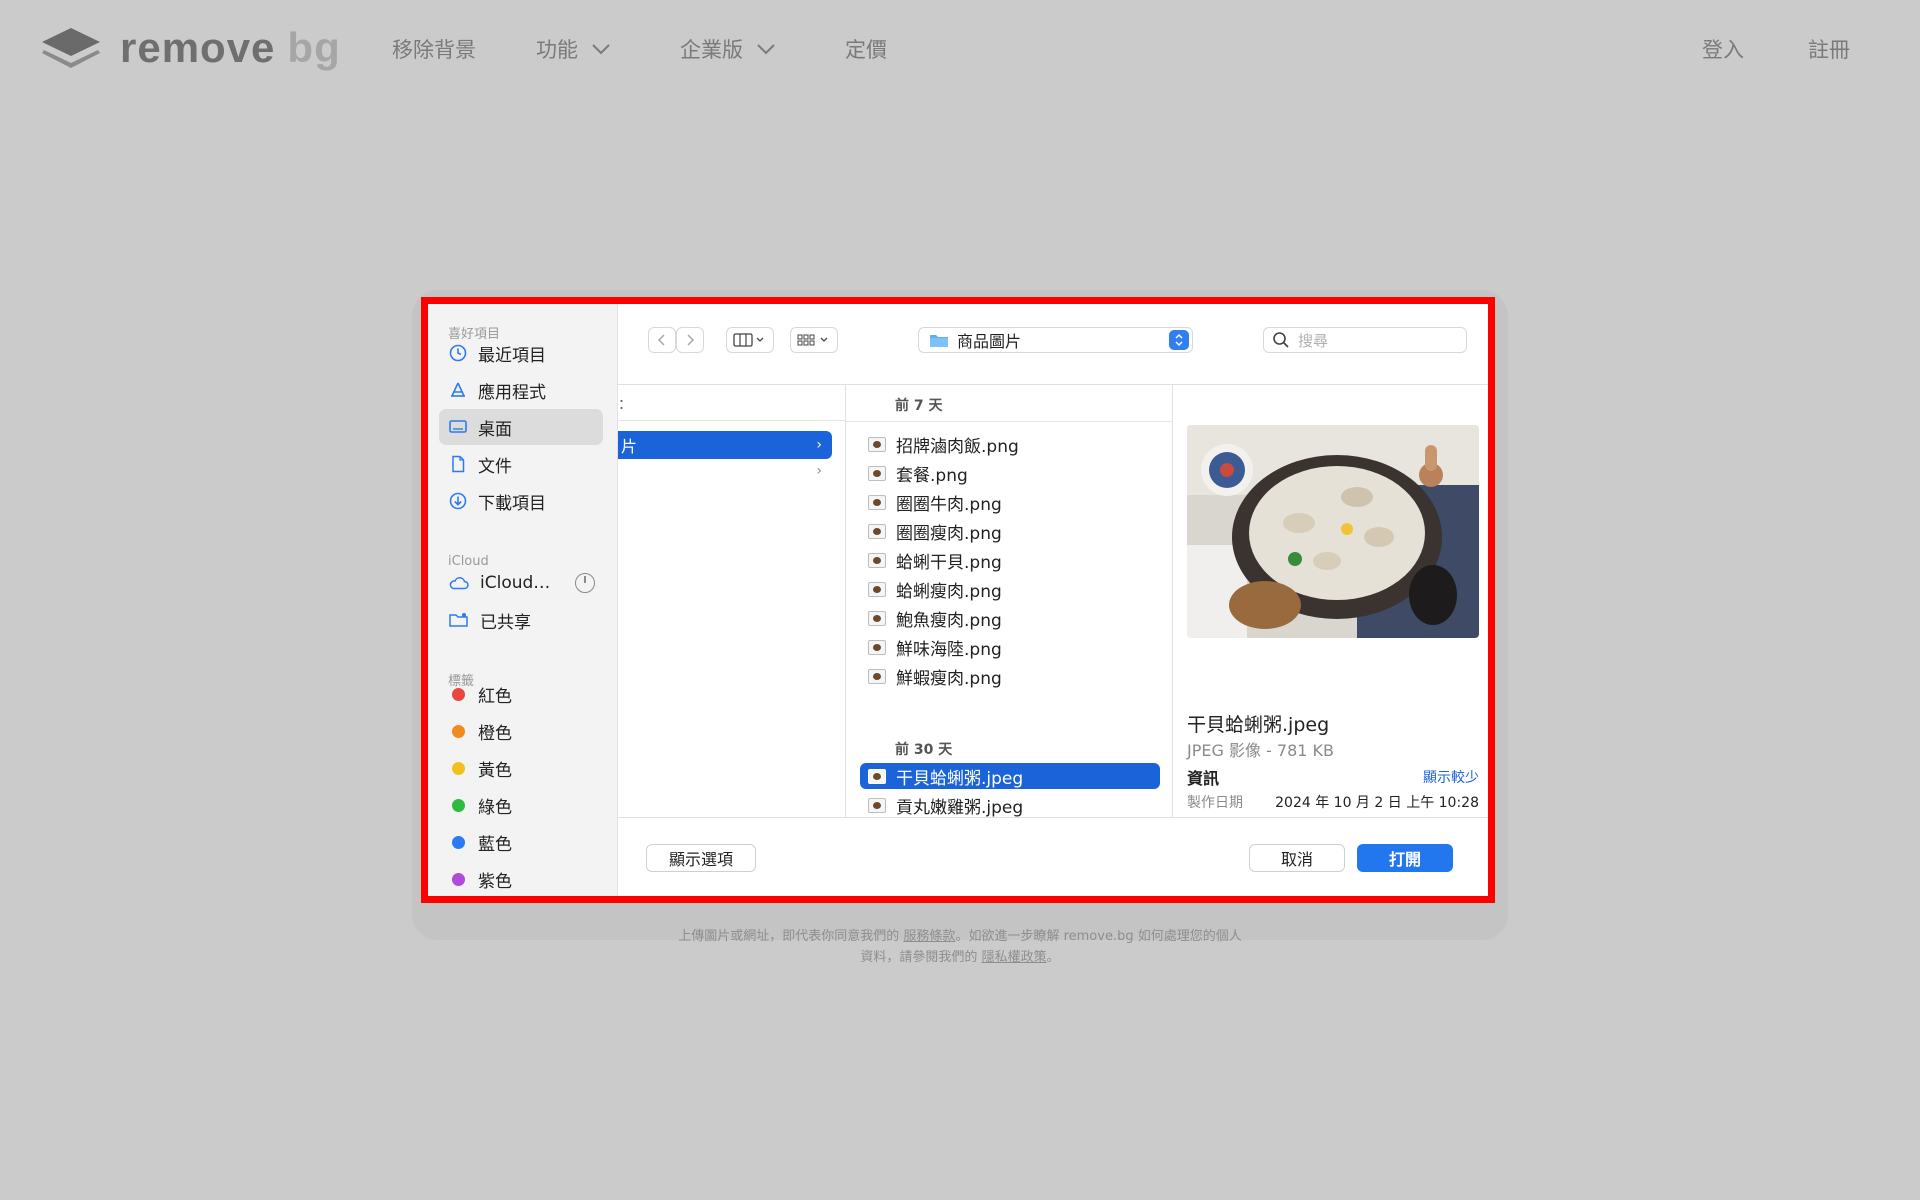  I want to click on button-label: 顯示選項, so click(700, 859).